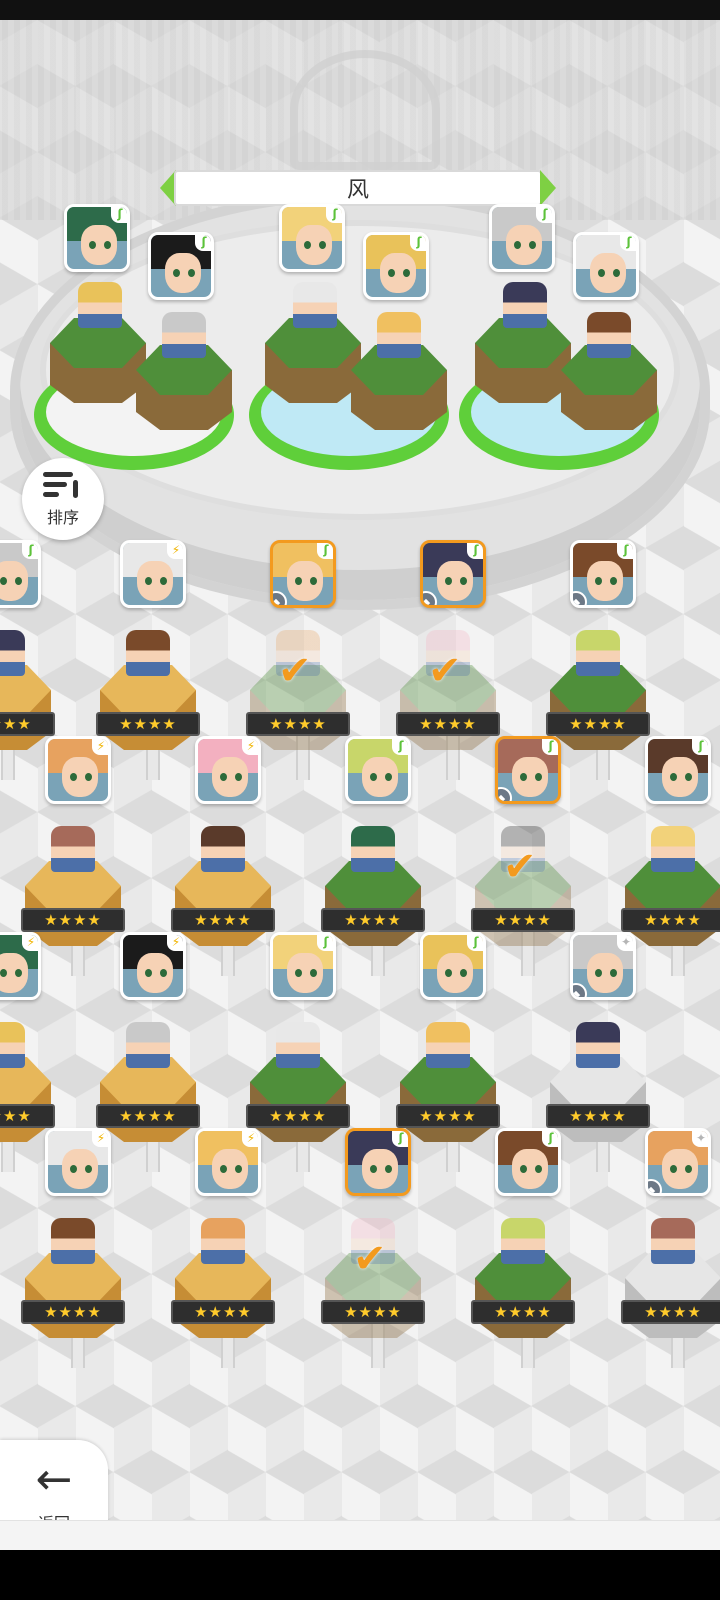  I want to click on sort-button: 排序, so click(63, 499).